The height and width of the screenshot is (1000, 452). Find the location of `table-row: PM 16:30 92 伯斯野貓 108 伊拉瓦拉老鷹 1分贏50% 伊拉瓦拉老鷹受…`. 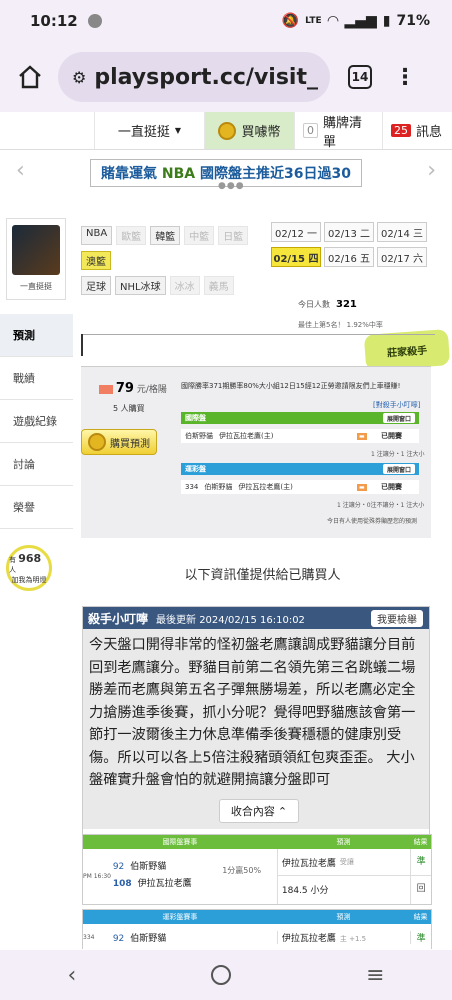

table-row: PM 16:30 92 伯斯野貓 108 伊拉瓦拉老鷹 1分贏50% 伊拉瓦拉老鷹受… is located at coordinates (257, 876).